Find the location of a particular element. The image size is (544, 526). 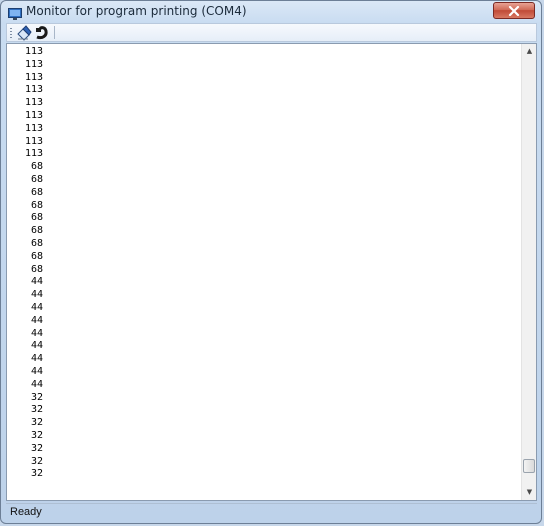

window-title: Monitor for program printing (COM4) is located at coordinates (136, 11).